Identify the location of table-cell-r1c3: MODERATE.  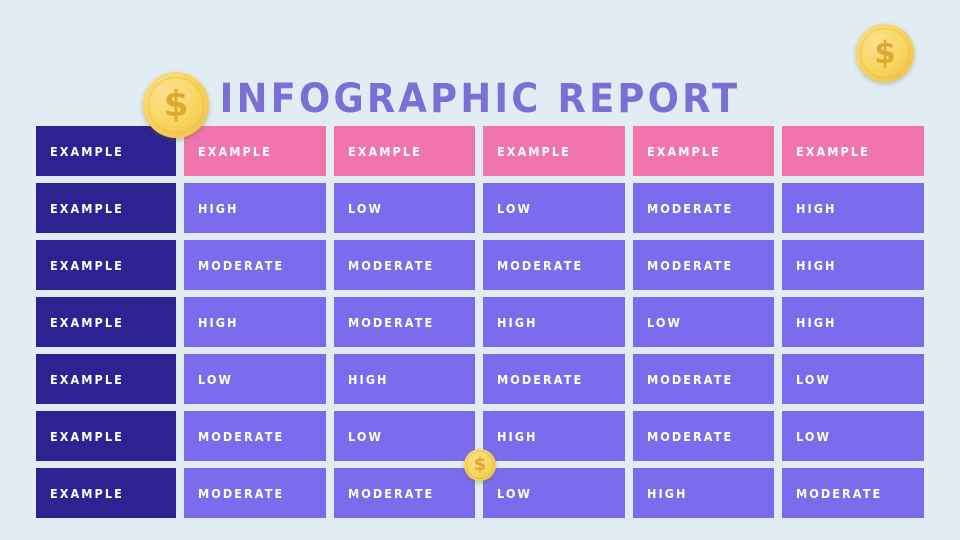
(554, 265).